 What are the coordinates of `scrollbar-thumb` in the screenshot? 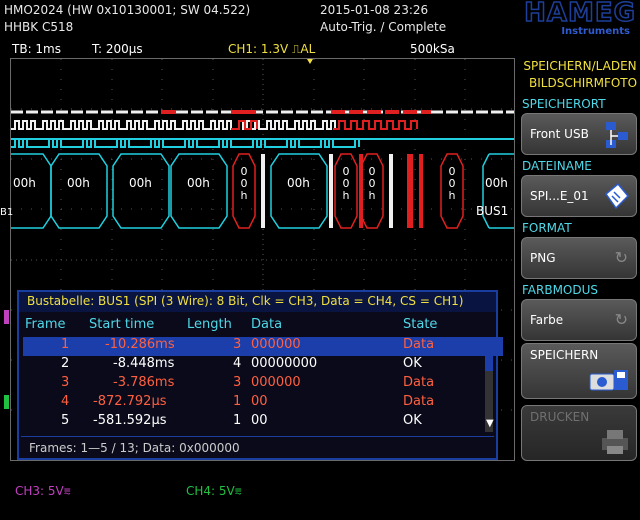 It's located at (489, 354).